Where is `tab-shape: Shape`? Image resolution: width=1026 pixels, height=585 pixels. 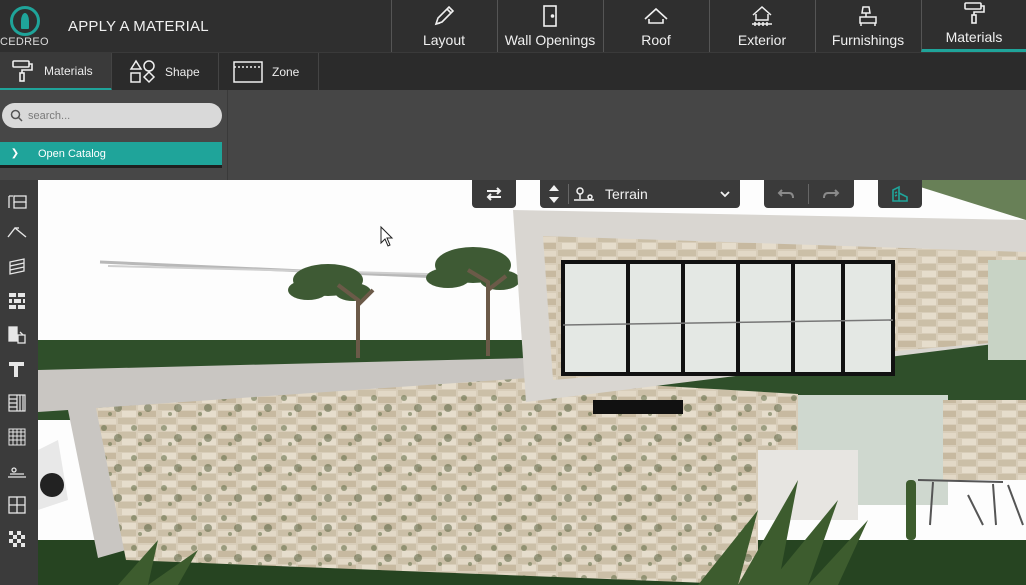
tab-shape: Shape is located at coordinates (166, 72).